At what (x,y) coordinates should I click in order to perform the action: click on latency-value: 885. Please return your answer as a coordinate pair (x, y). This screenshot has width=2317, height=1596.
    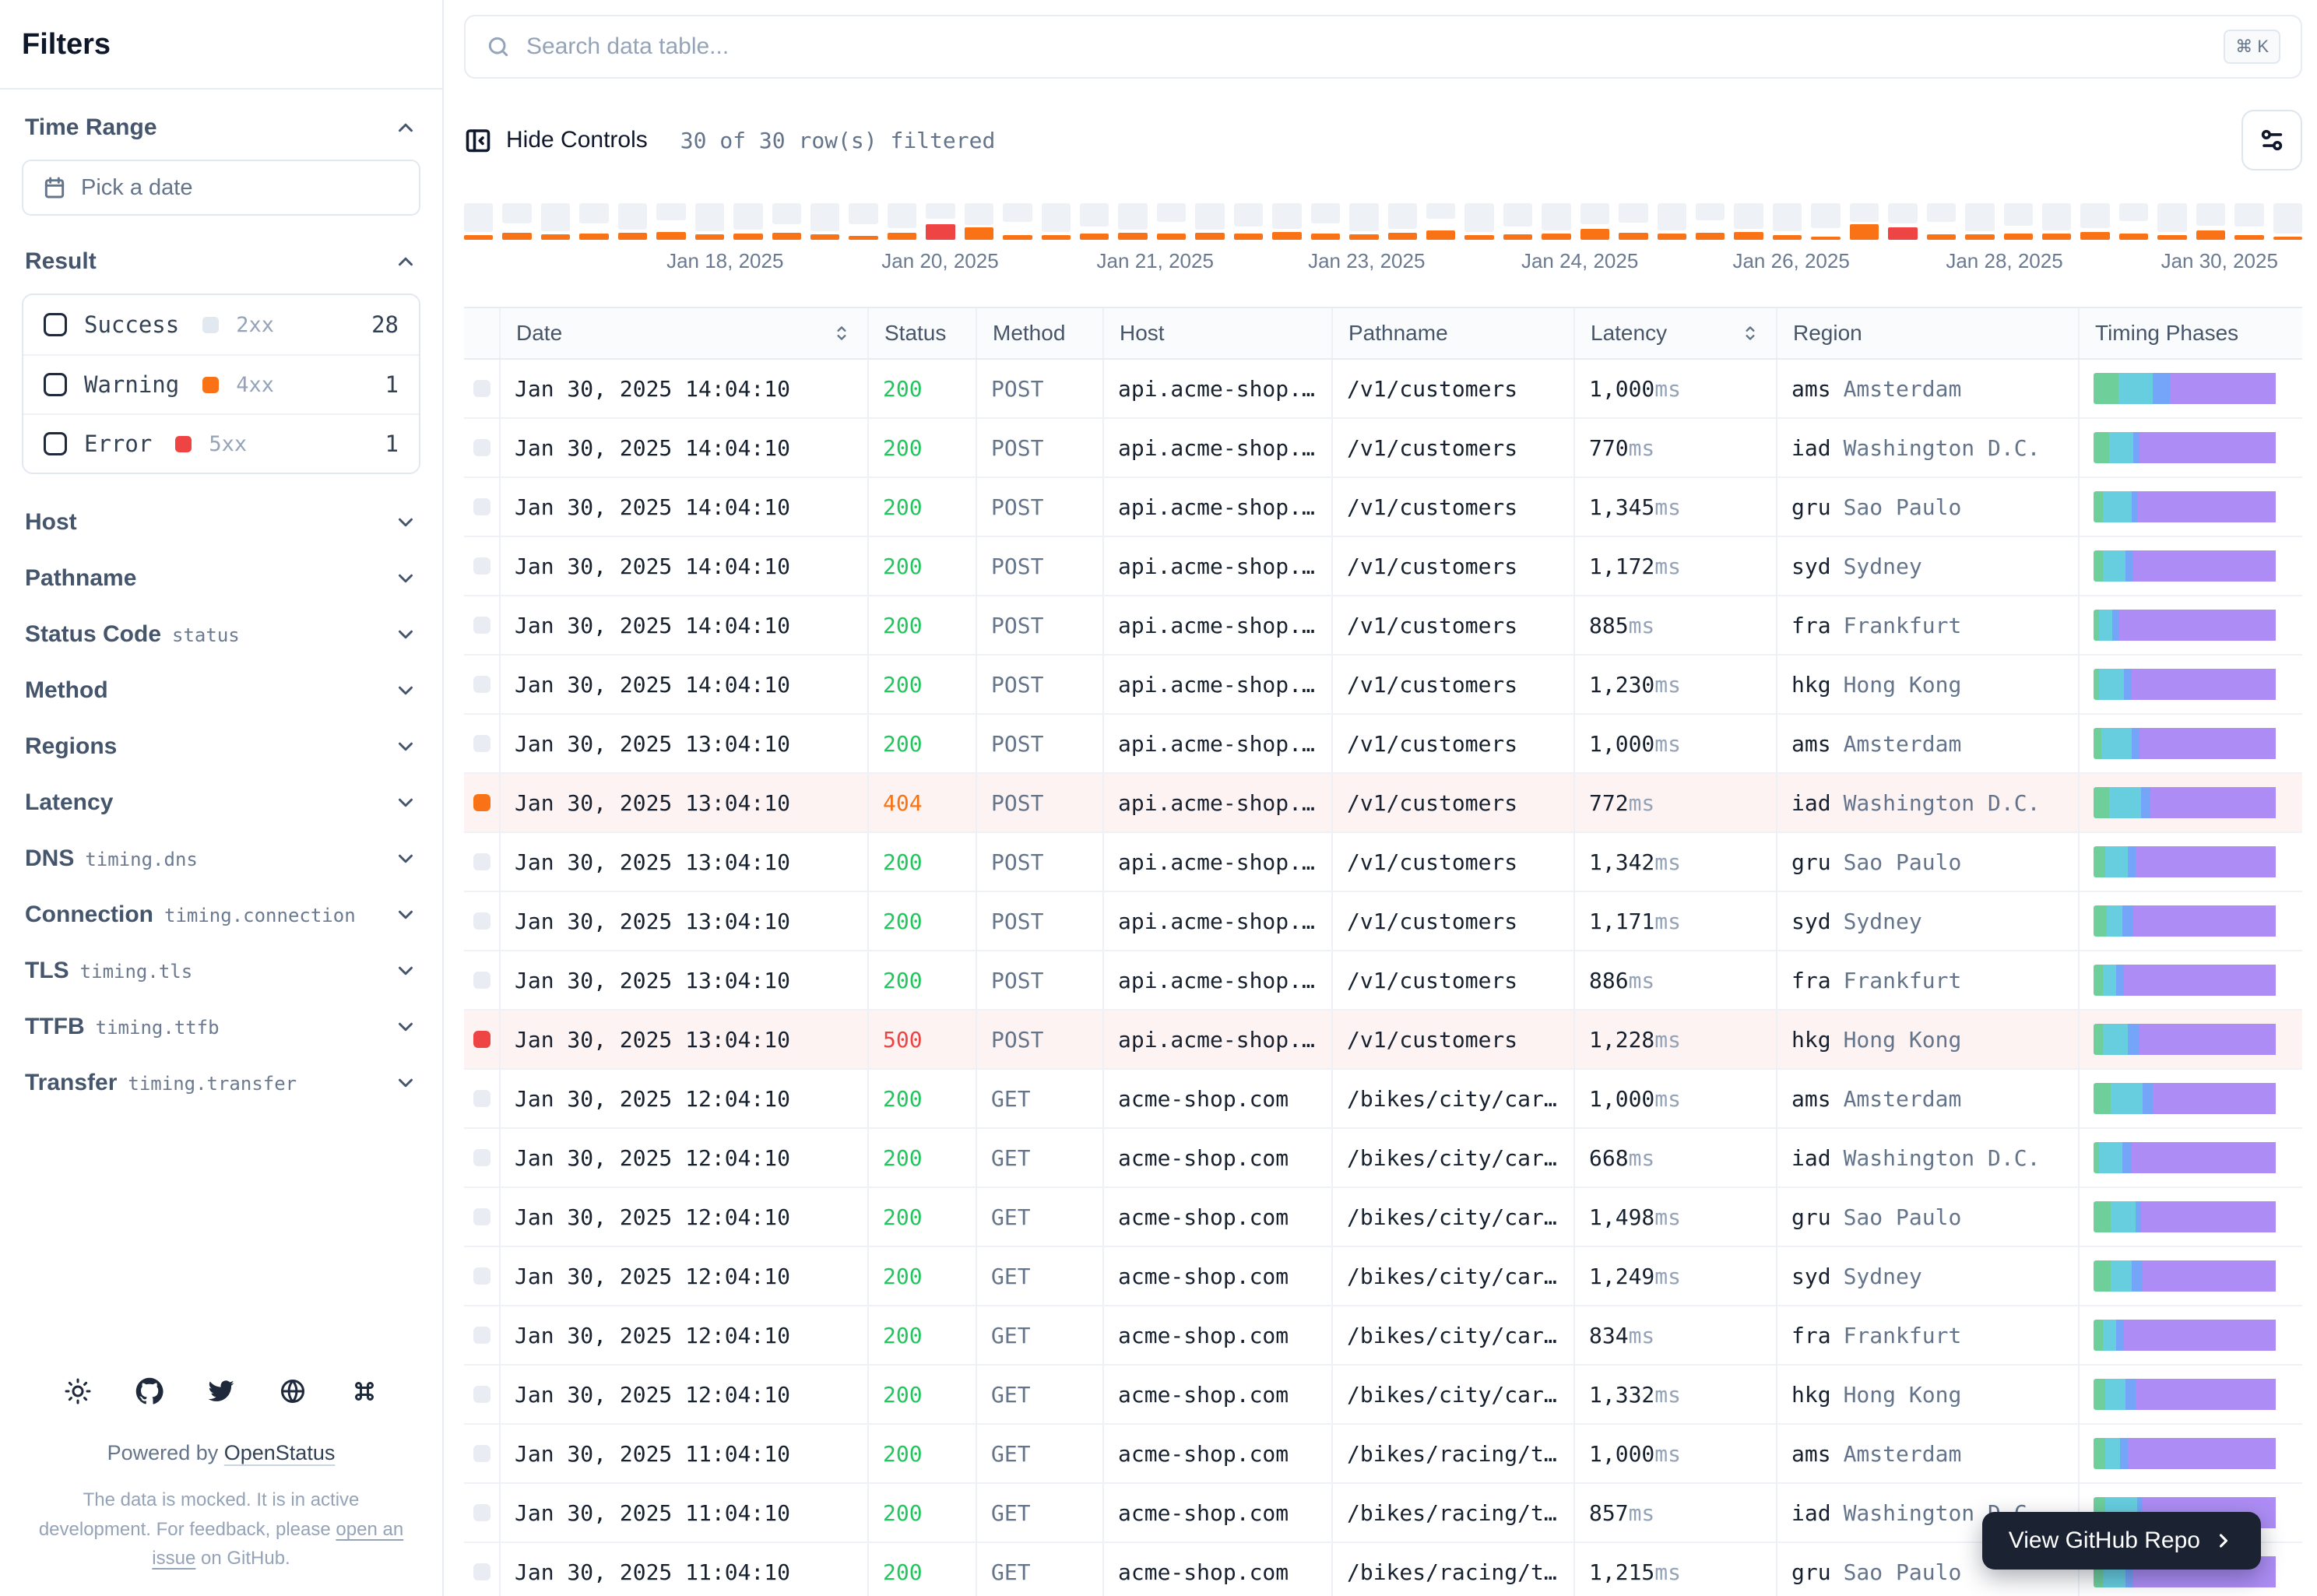
    Looking at the image, I should click on (1609, 625).